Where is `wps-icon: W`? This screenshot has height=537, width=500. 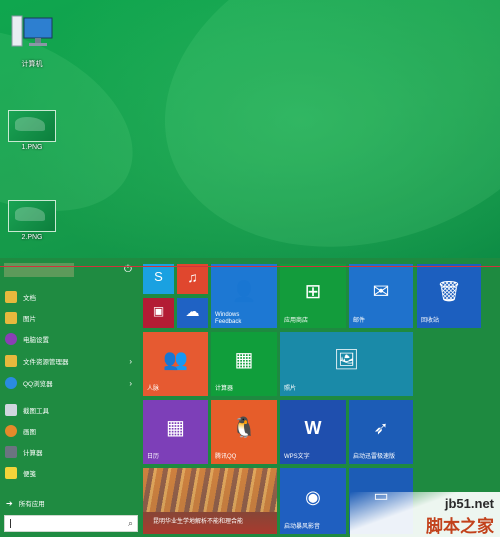
wps-icon: W is located at coordinates (313, 428).